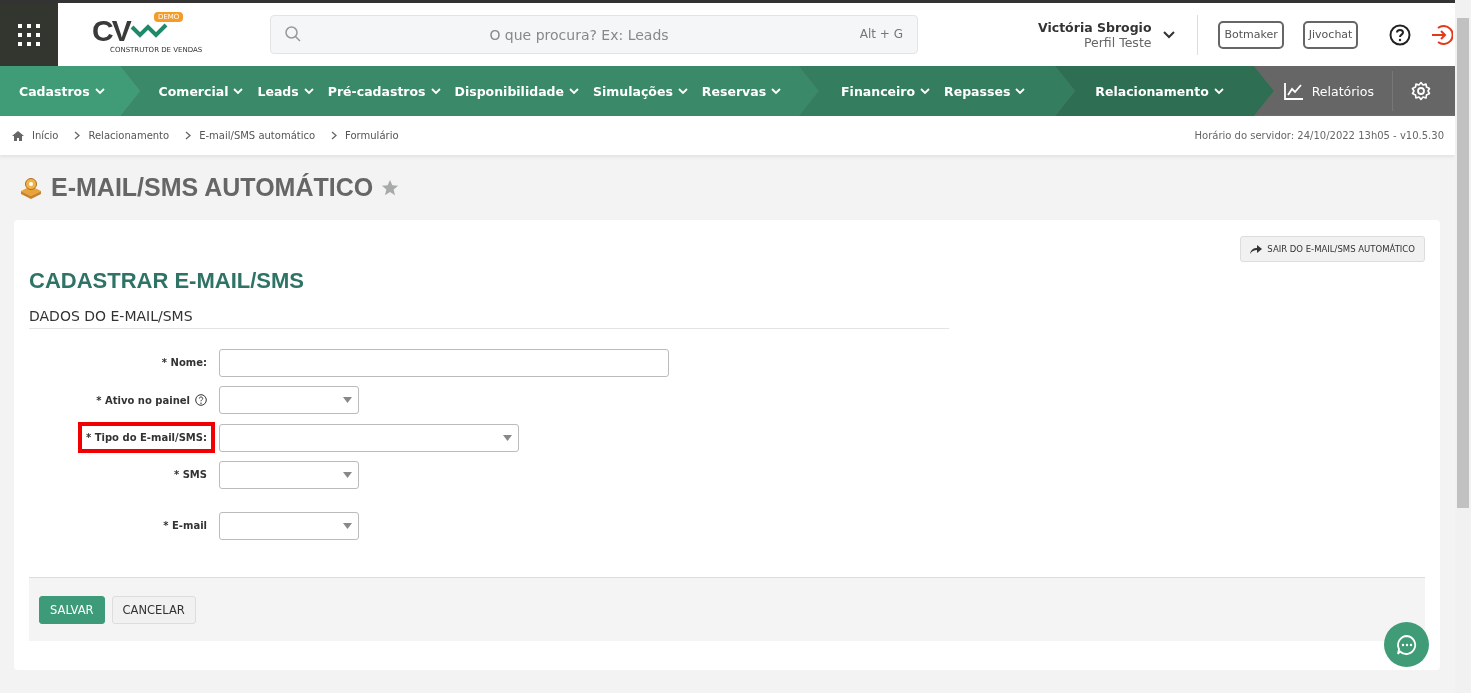 Image resolution: width=1471 pixels, height=693 pixels. What do you see at coordinates (516, 91) in the screenshot?
I see `nav-menu-item: Disponibilidade` at bounding box center [516, 91].